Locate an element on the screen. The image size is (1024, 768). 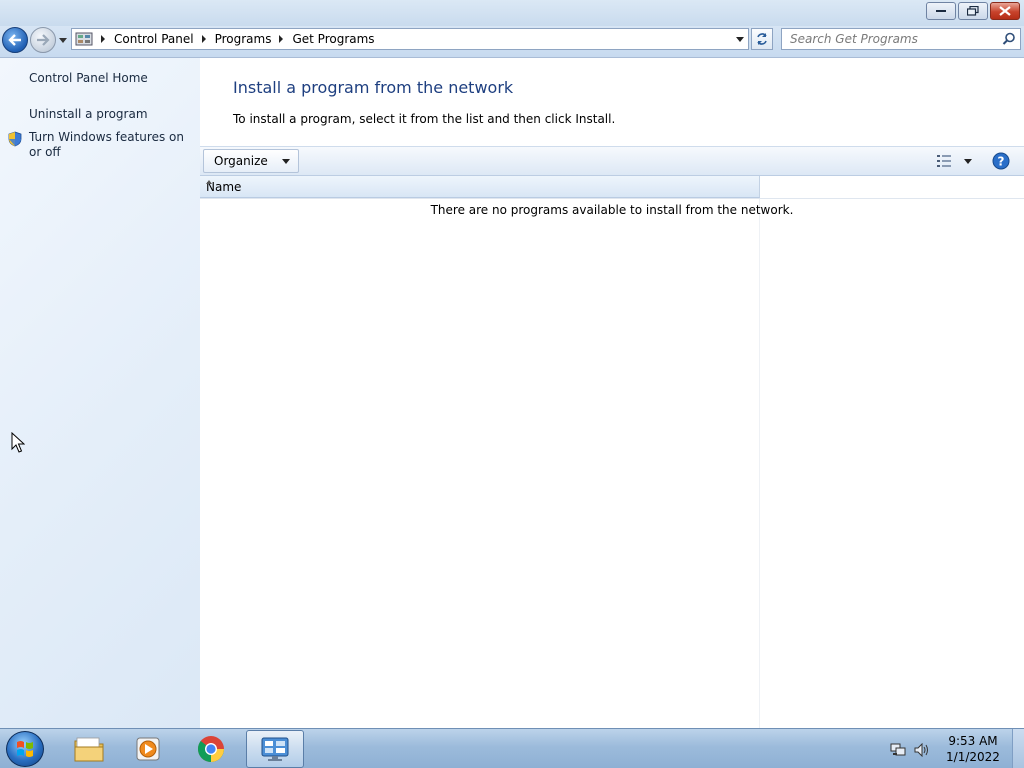
close-icon is located at coordinates (1005, 11).